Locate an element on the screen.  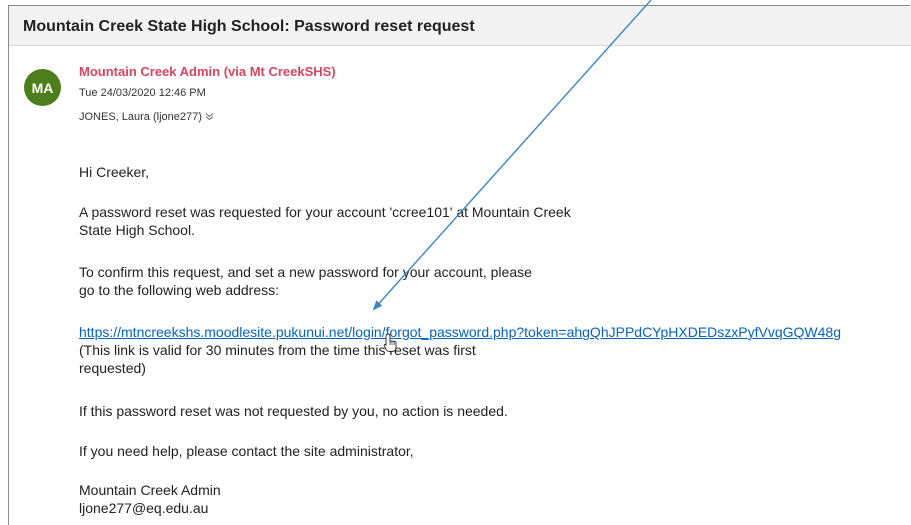
paragraph-line: State High School. is located at coordinates (137, 230).